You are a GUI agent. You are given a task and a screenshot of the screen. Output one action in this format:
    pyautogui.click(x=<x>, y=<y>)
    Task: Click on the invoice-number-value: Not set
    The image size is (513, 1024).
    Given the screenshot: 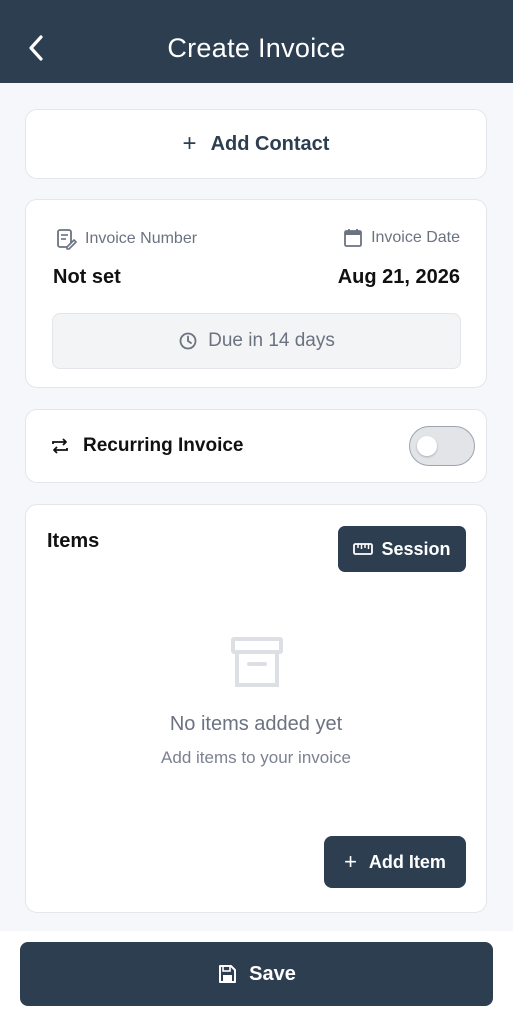 What is the action you would take?
    pyautogui.click(x=87, y=277)
    